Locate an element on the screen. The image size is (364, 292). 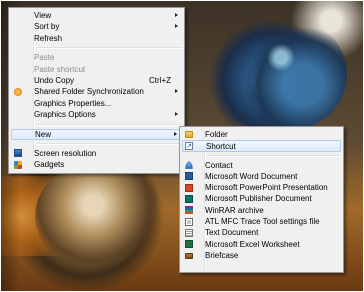
new-item-word-document: Microsoft Word Document is located at coordinates (261, 176).